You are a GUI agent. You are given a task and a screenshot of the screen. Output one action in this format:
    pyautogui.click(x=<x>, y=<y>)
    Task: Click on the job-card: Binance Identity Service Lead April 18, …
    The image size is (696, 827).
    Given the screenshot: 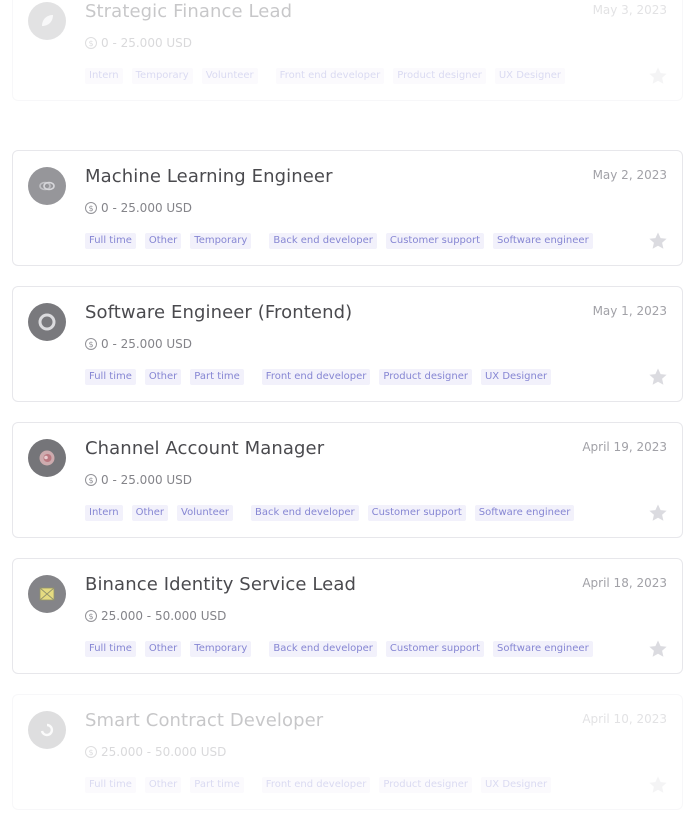 What is the action you would take?
    pyautogui.click(x=347, y=616)
    